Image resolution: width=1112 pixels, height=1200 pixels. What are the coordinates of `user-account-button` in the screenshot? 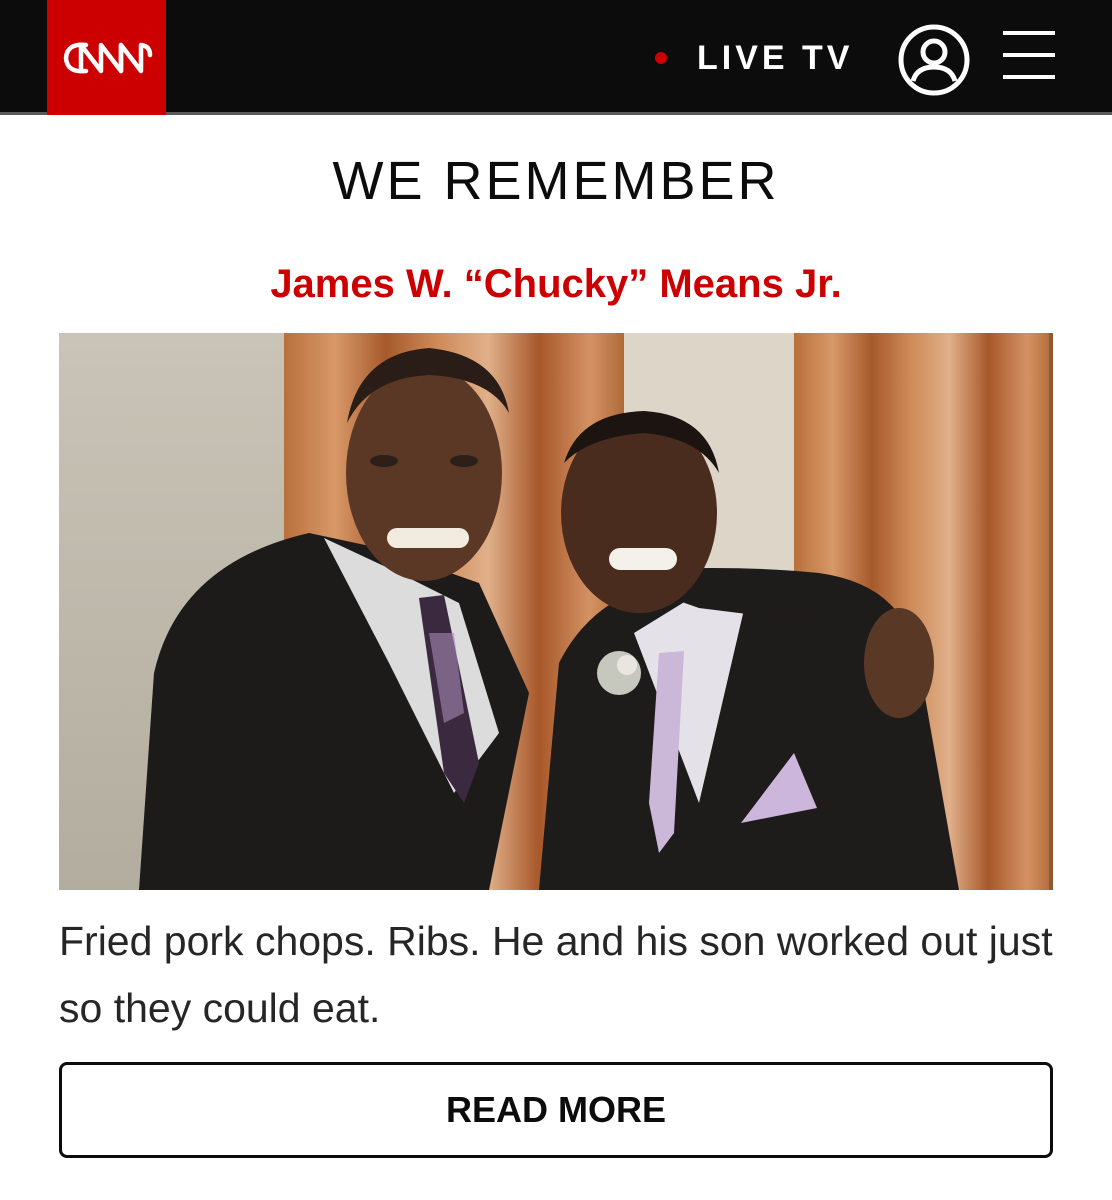 It's located at (934, 60).